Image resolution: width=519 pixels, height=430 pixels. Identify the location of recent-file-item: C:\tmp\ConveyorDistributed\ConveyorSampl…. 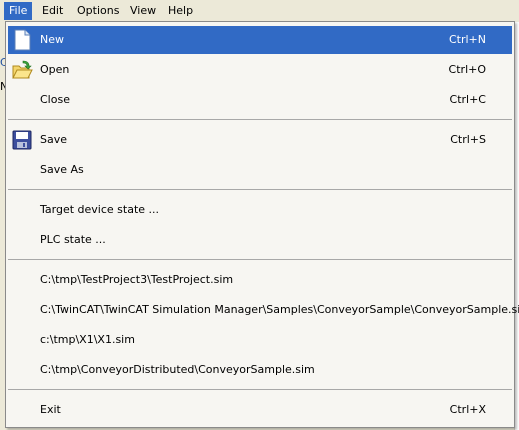
(260, 370).